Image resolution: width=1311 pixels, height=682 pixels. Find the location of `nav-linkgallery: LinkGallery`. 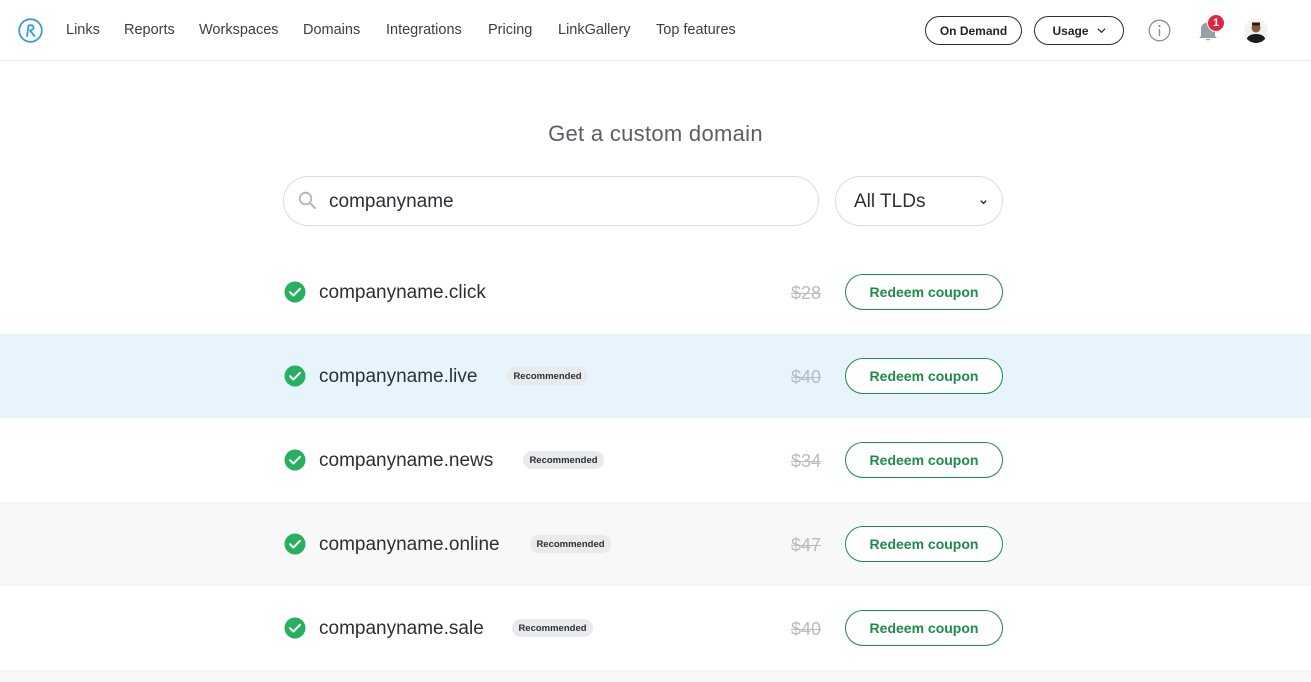

nav-linkgallery: LinkGallery is located at coordinates (594, 30).